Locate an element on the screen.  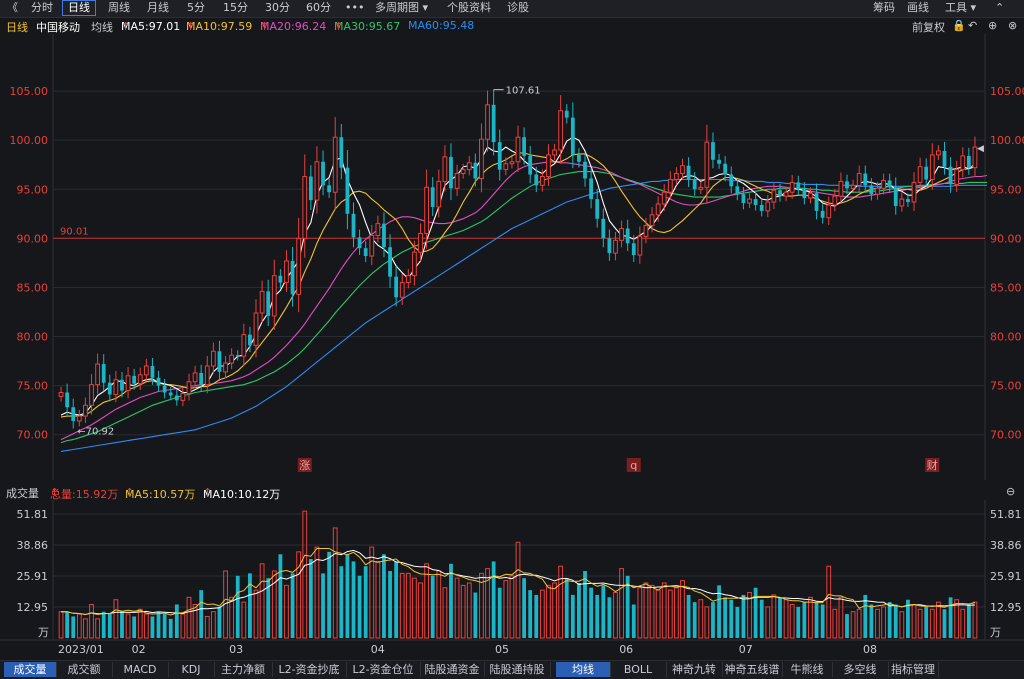
stock-info-button: 个股资料 is located at coordinates (469, 8).